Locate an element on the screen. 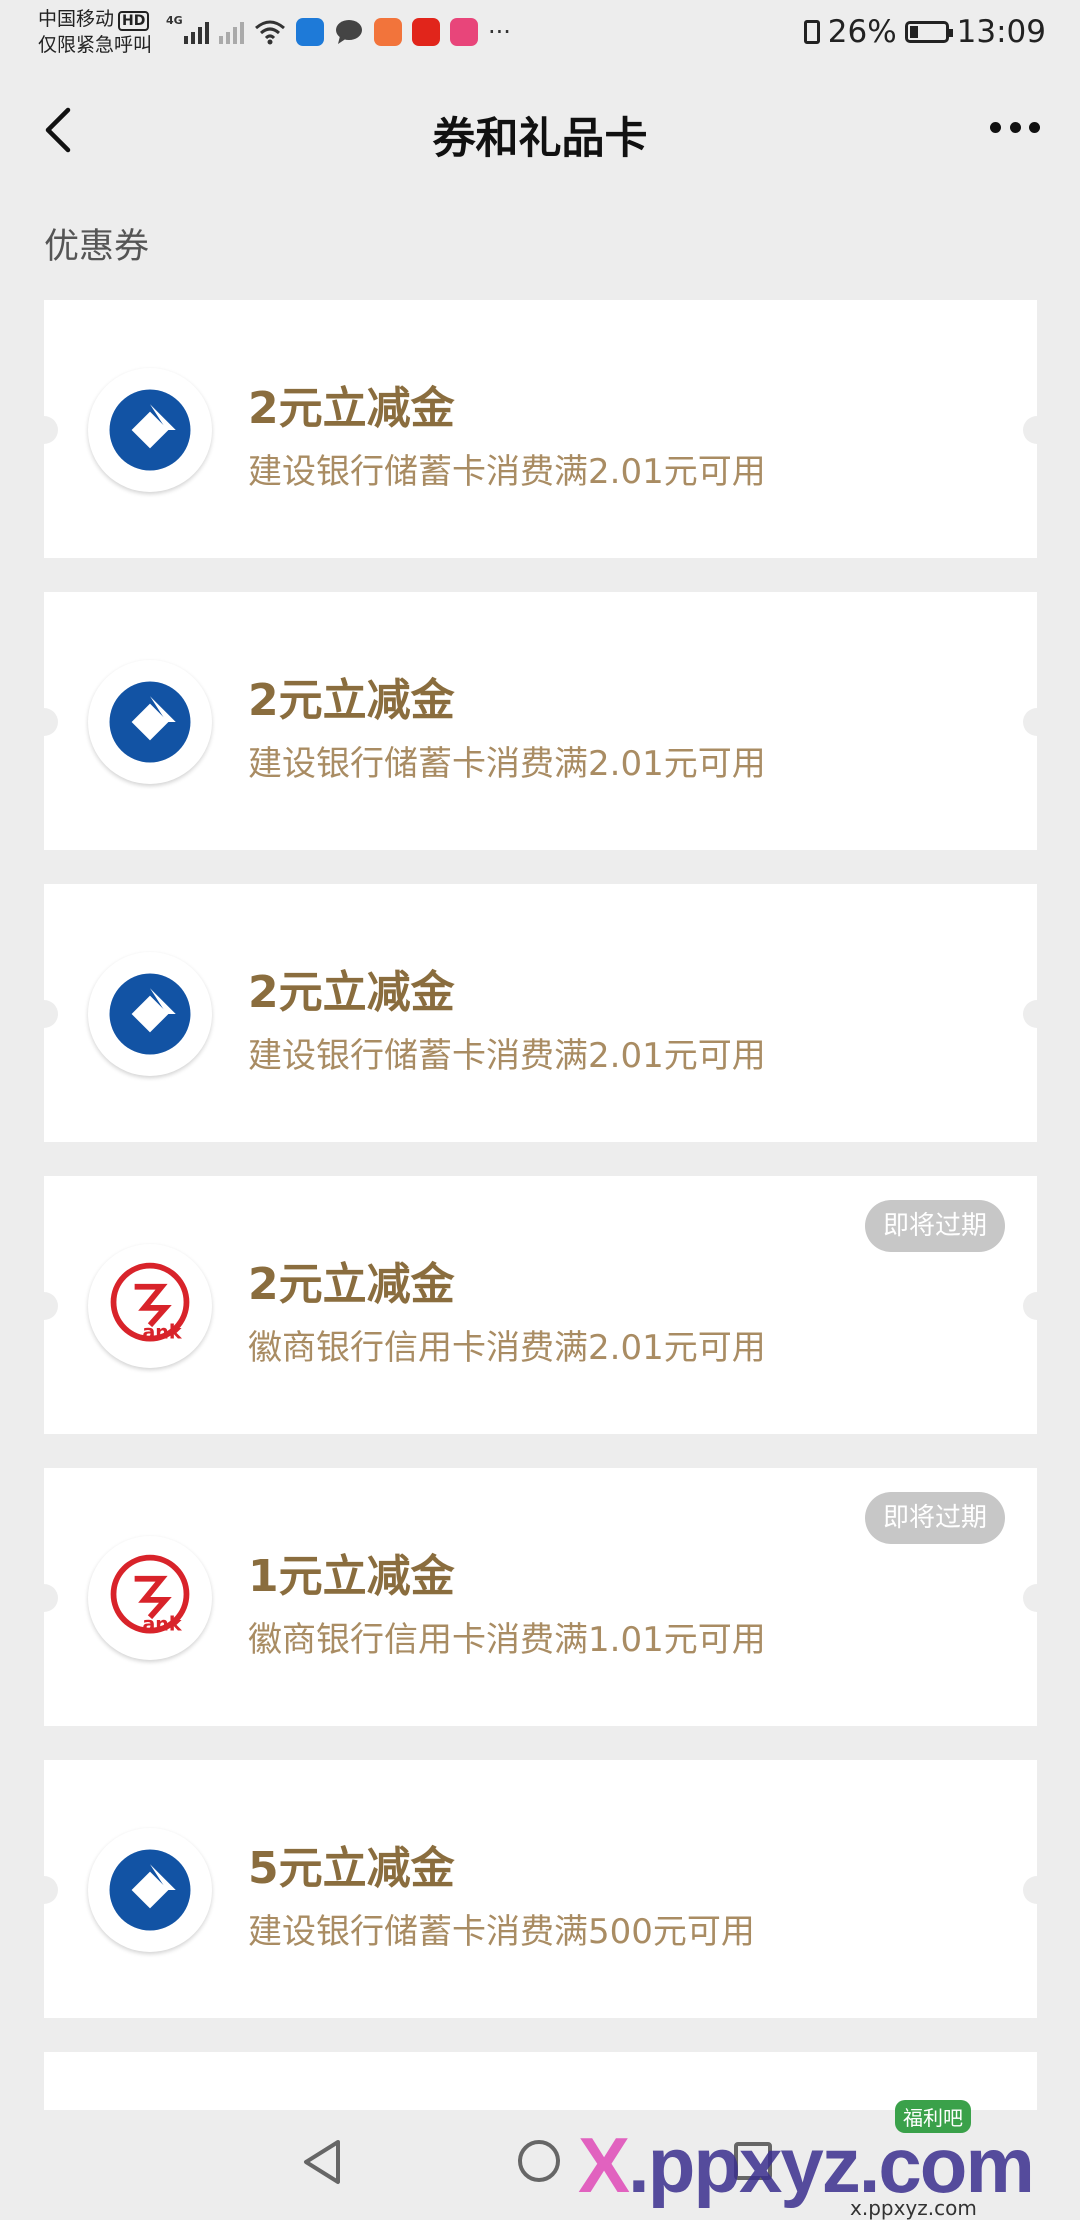  coupon-description: 徽商银行信用卡消费满2.01元可用 is located at coordinates (507, 1348).